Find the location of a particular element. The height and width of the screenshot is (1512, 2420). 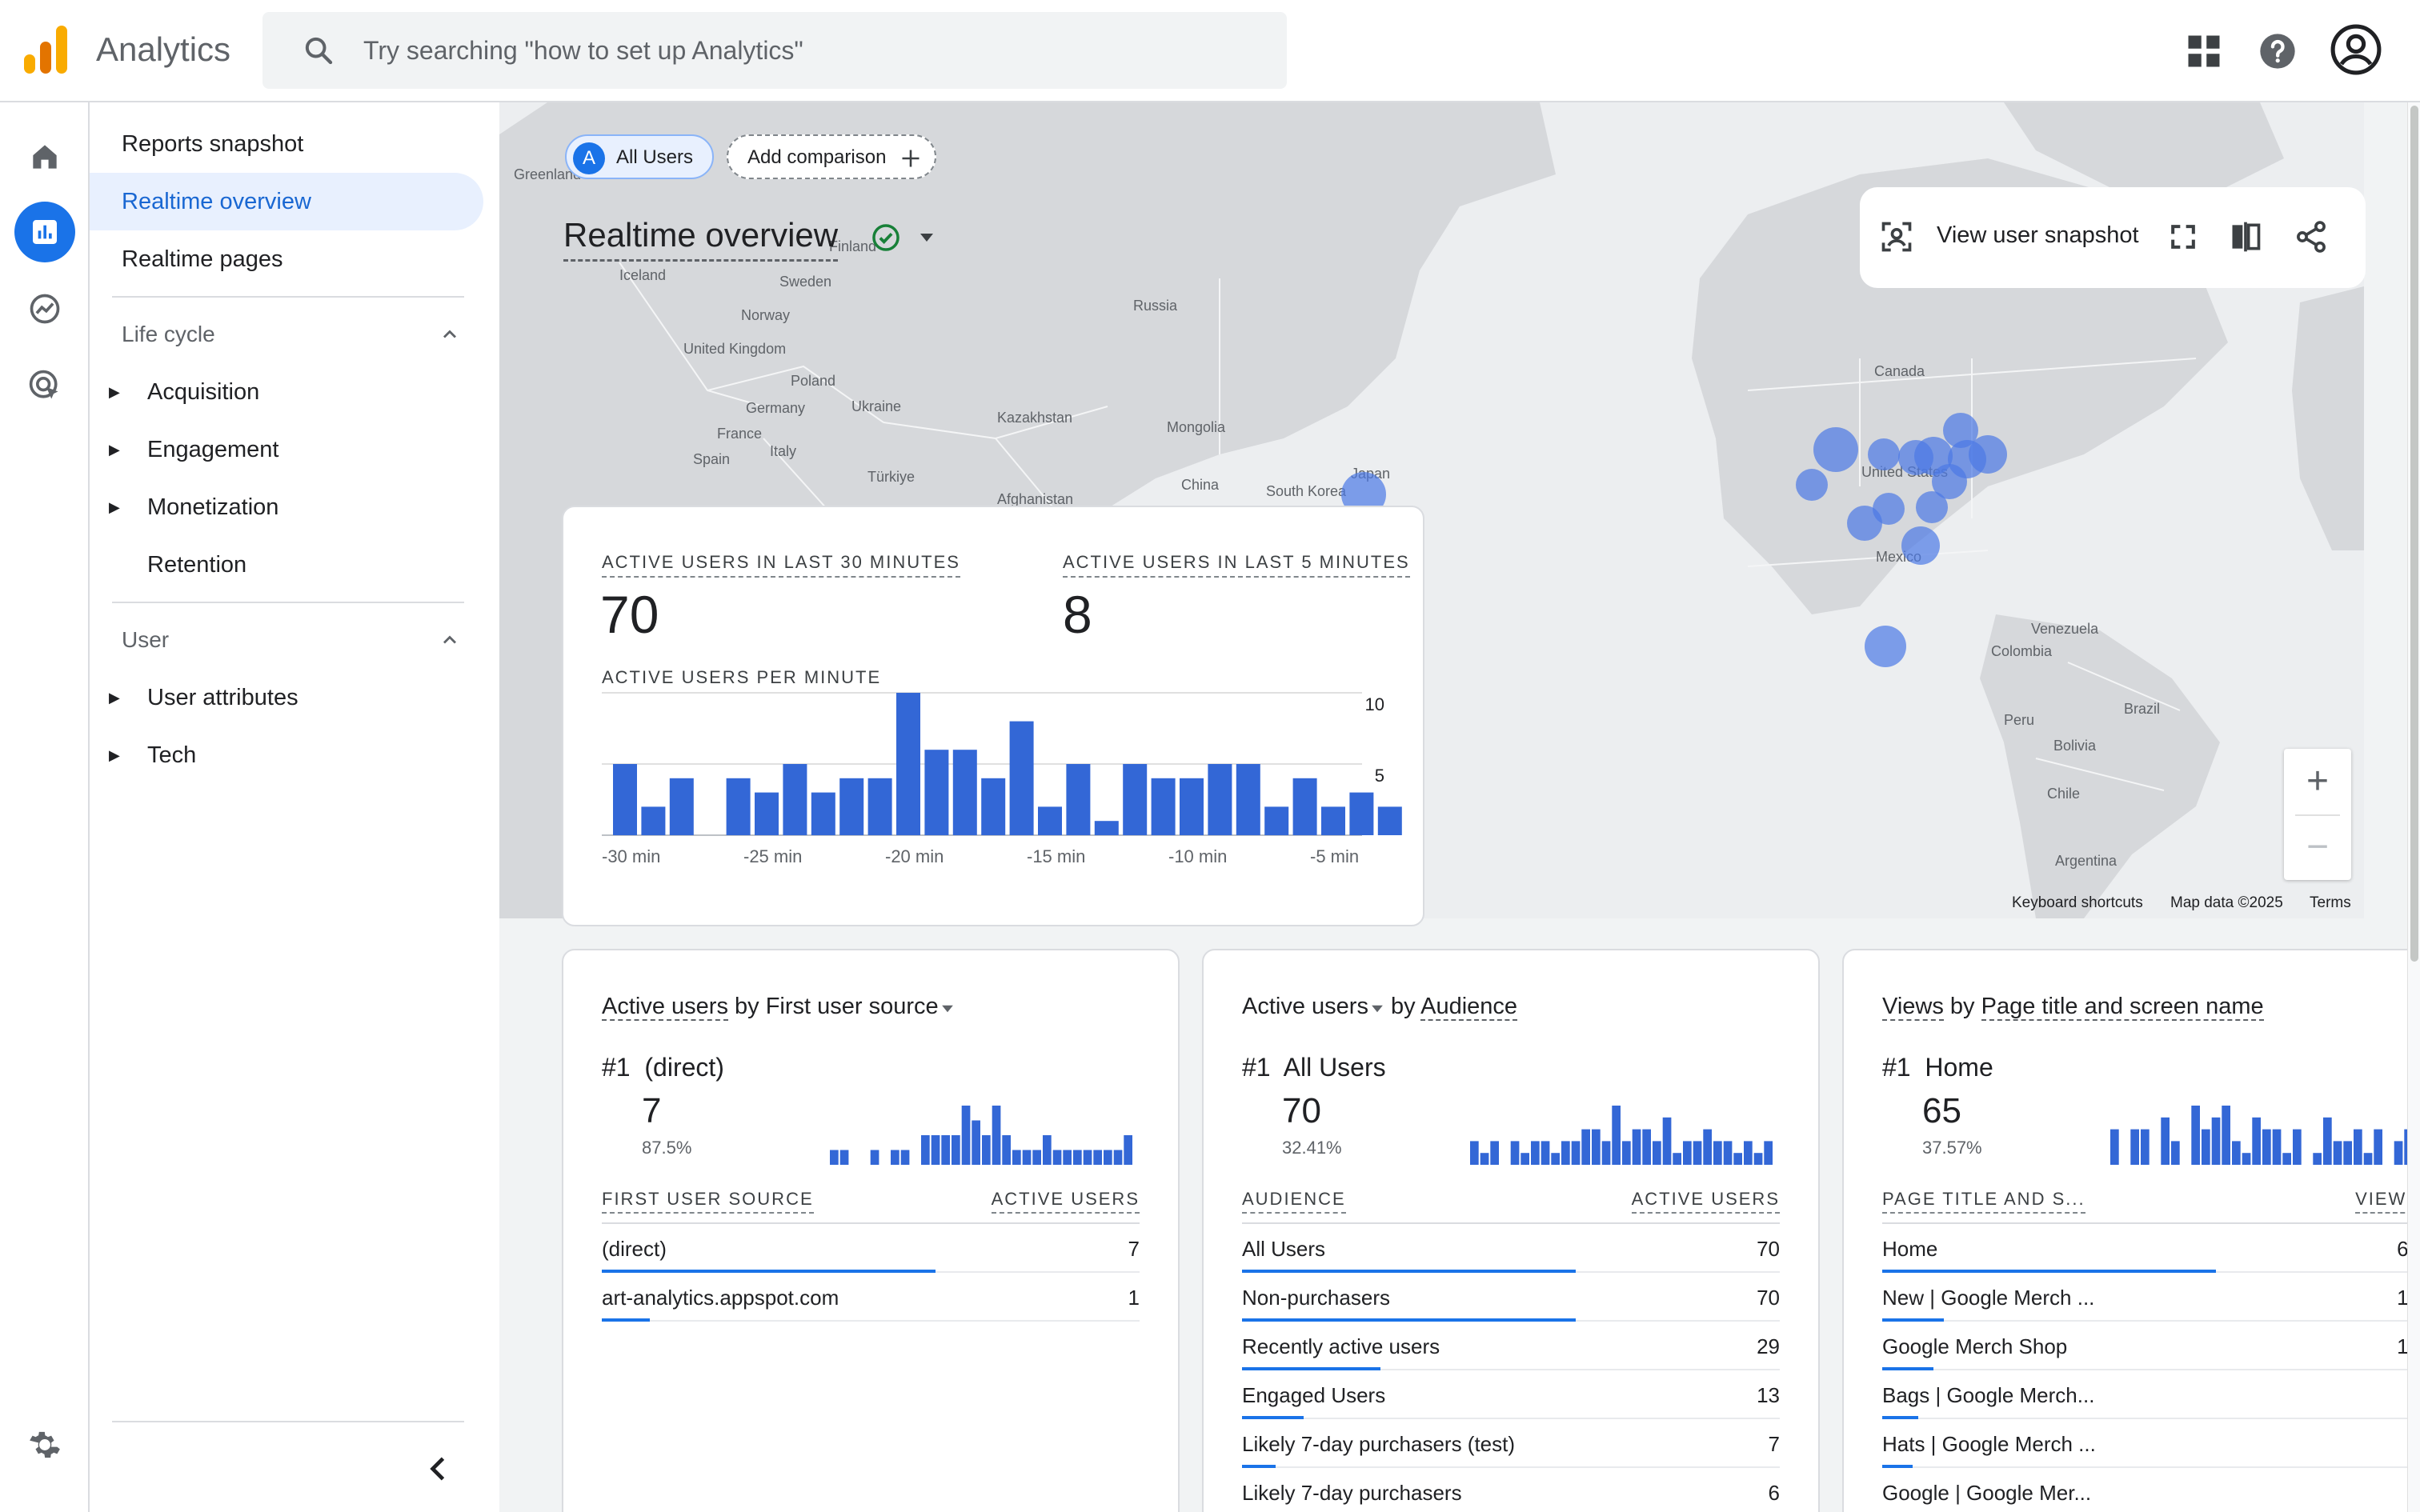

check-circle-icon is located at coordinates (886, 237).